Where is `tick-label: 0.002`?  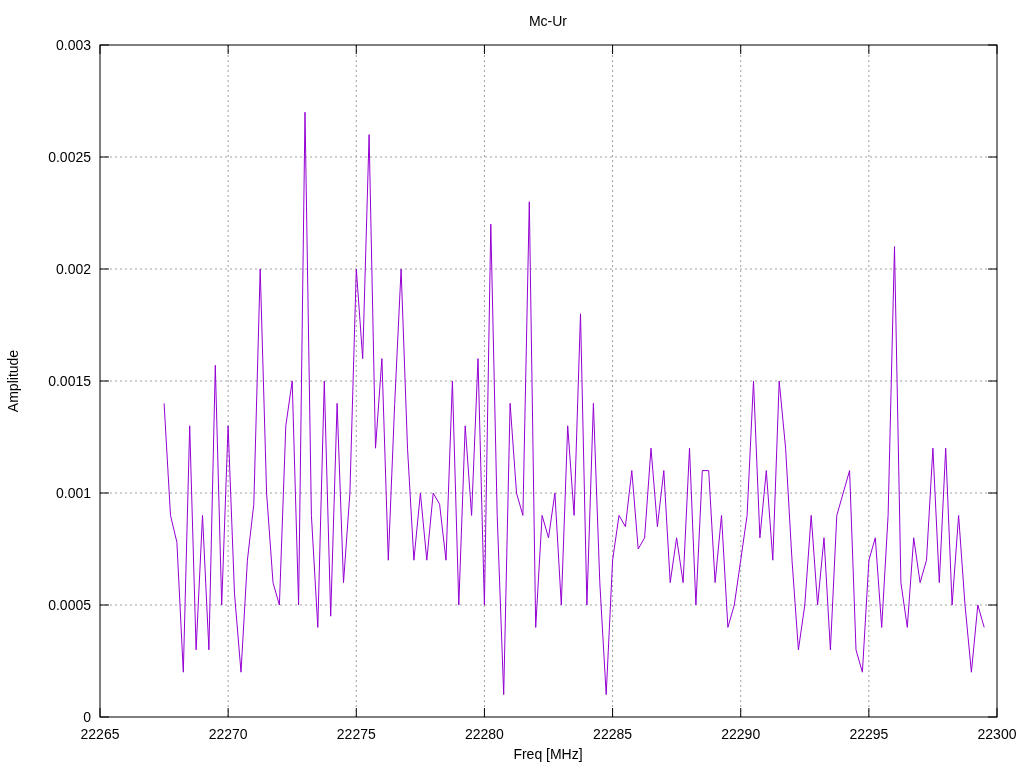
tick-label: 0.002 is located at coordinates (73, 269).